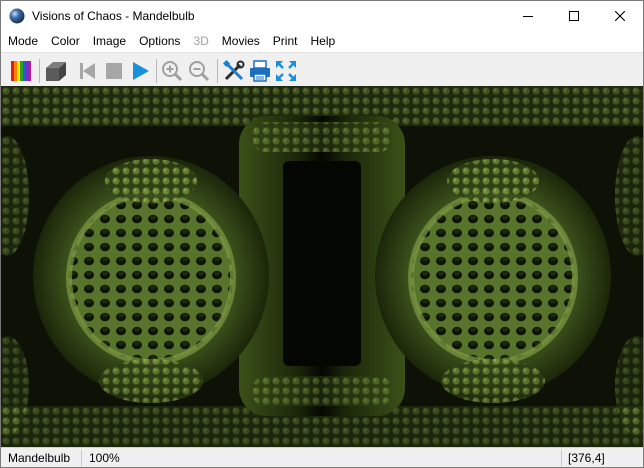  I want to click on printer-icon, so click(260, 71).